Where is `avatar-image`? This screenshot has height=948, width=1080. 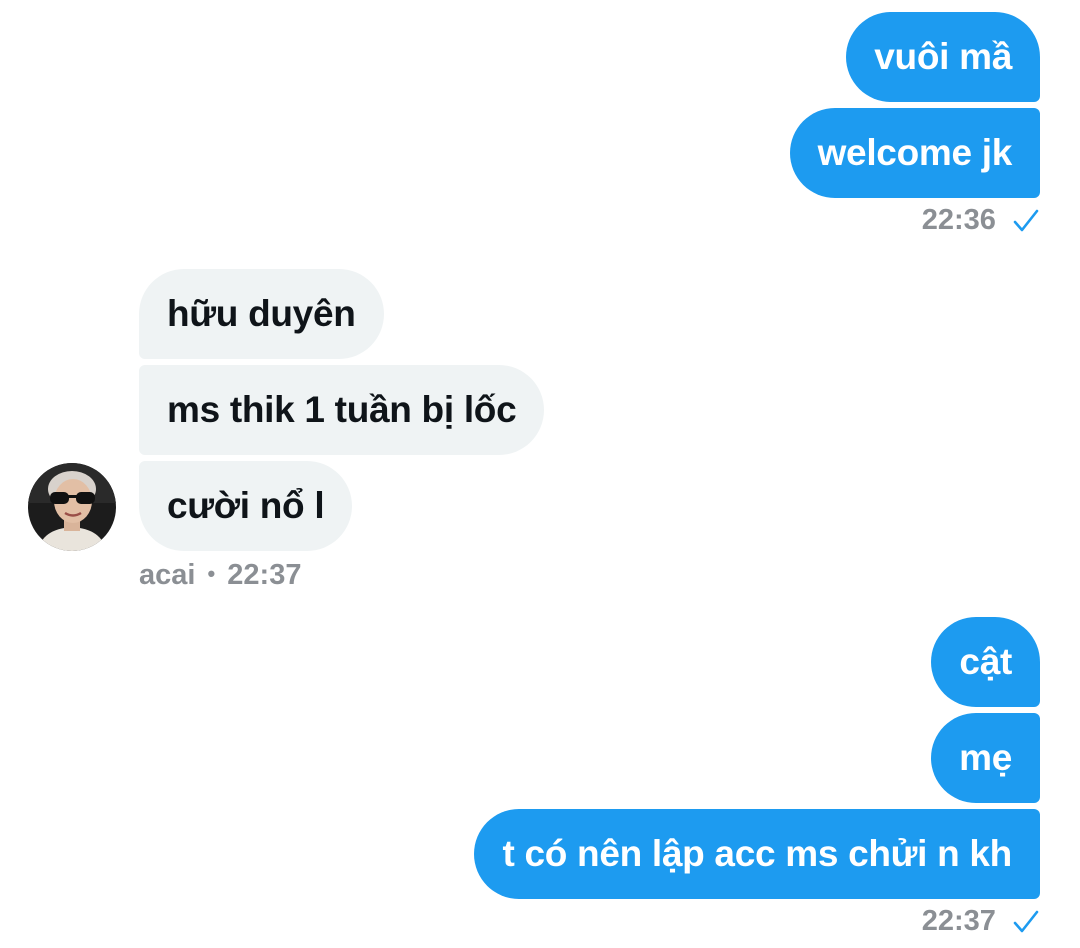
avatar-image is located at coordinates (72, 507).